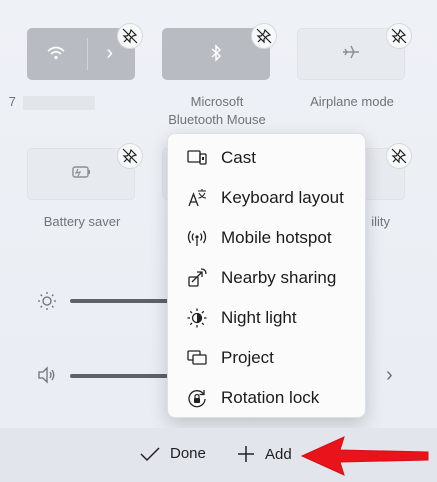 The image size is (437, 482). Describe the element at coordinates (150, 453) in the screenshot. I see `checkmark-icon` at that location.